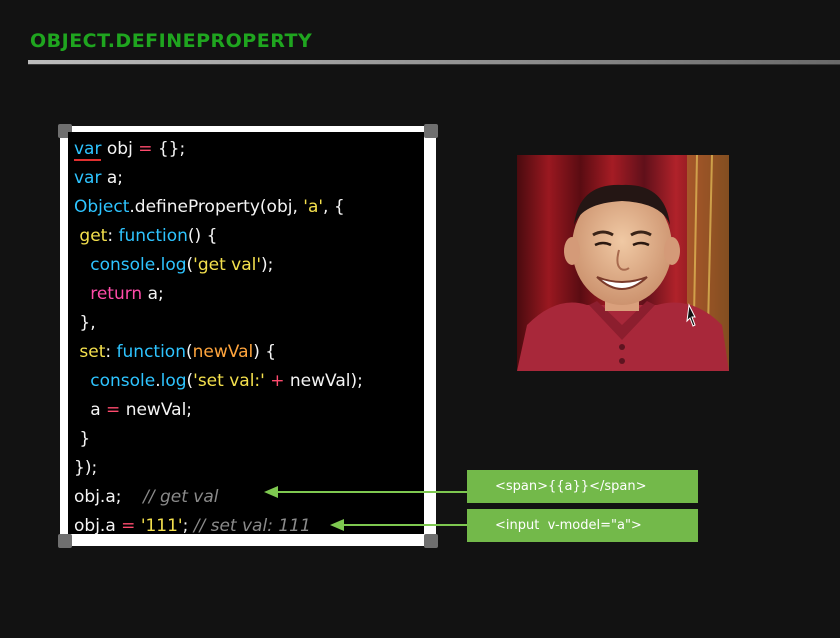  Describe the element at coordinates (156, 410) in the screenshot. I see `code-token: newVal;` at that location.